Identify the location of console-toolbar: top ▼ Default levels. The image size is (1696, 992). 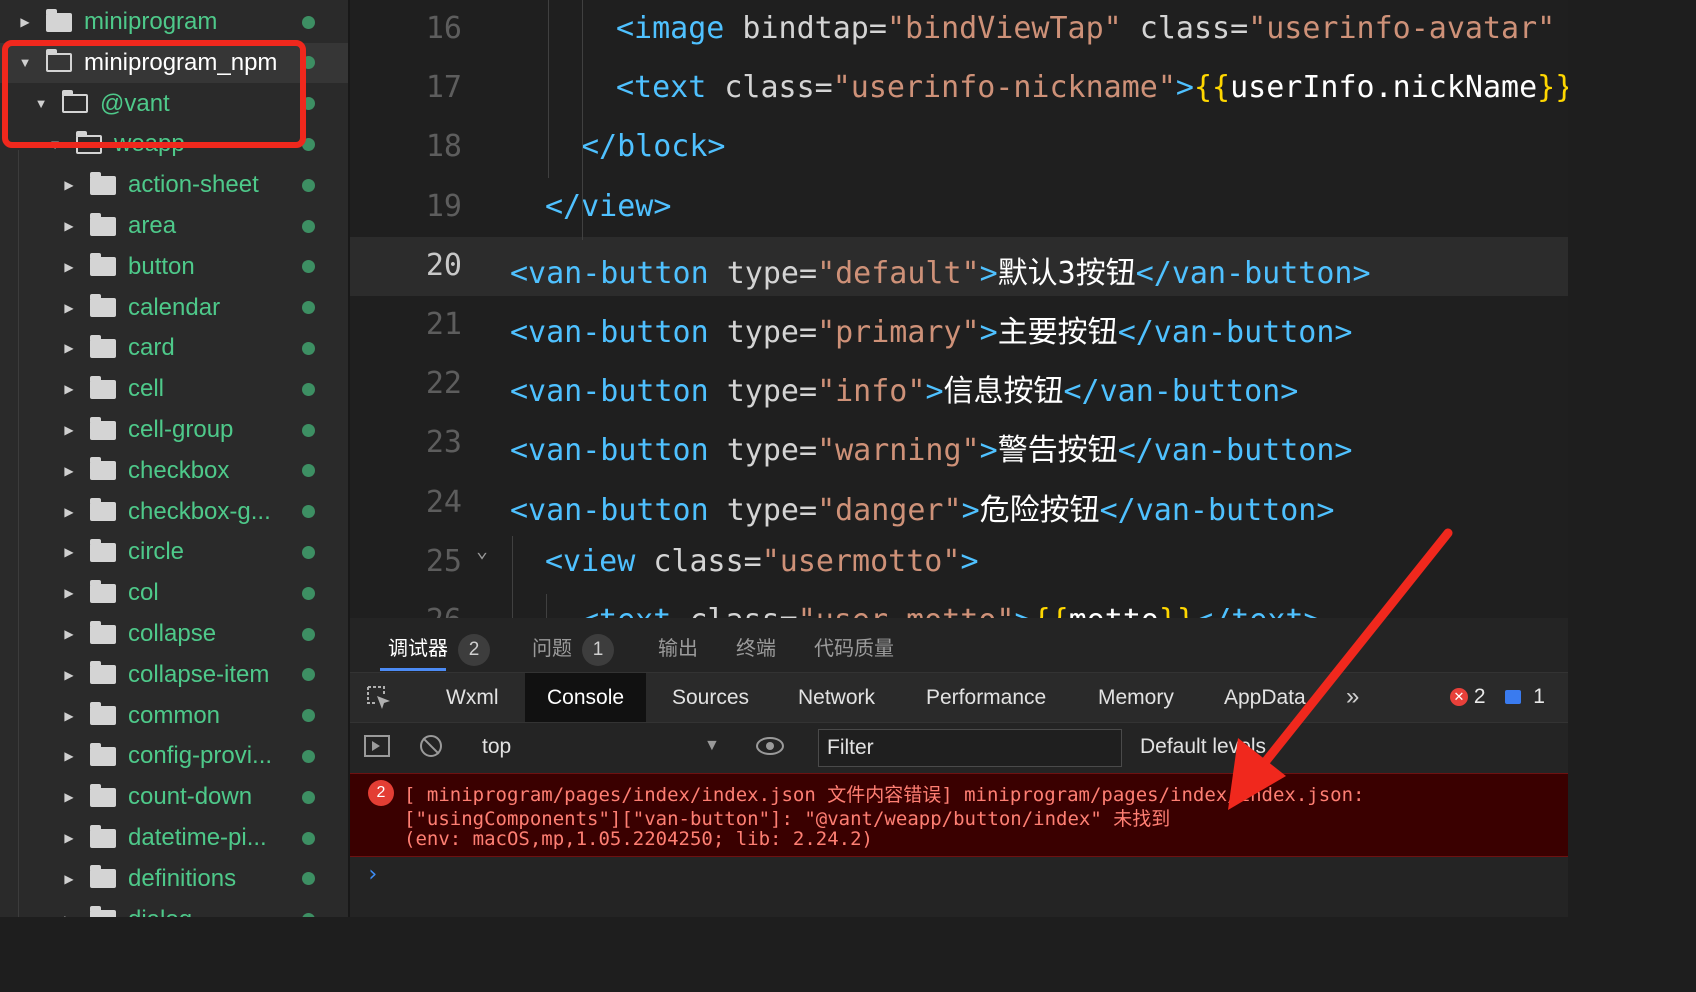
(959, 747).